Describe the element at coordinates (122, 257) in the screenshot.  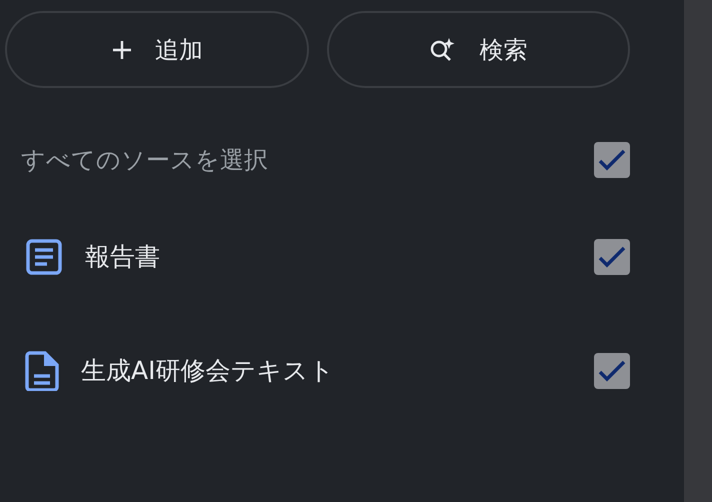
I see `source-title: 報告書` at that location.